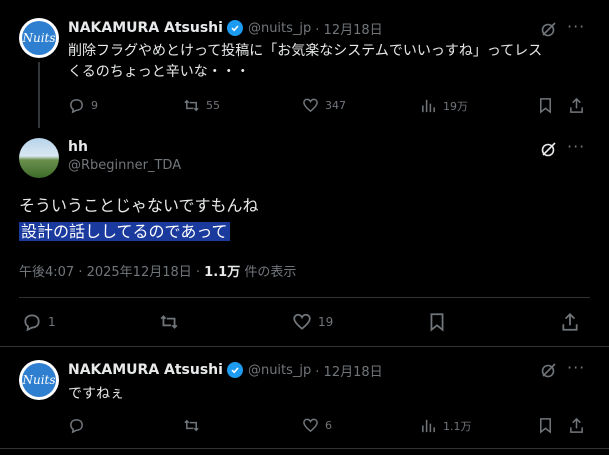 The width and height of the screenshot is (609, 455). Describe the element at coordinates (213, 105) in the screenshot. I see `repost-count: 55` at that location.